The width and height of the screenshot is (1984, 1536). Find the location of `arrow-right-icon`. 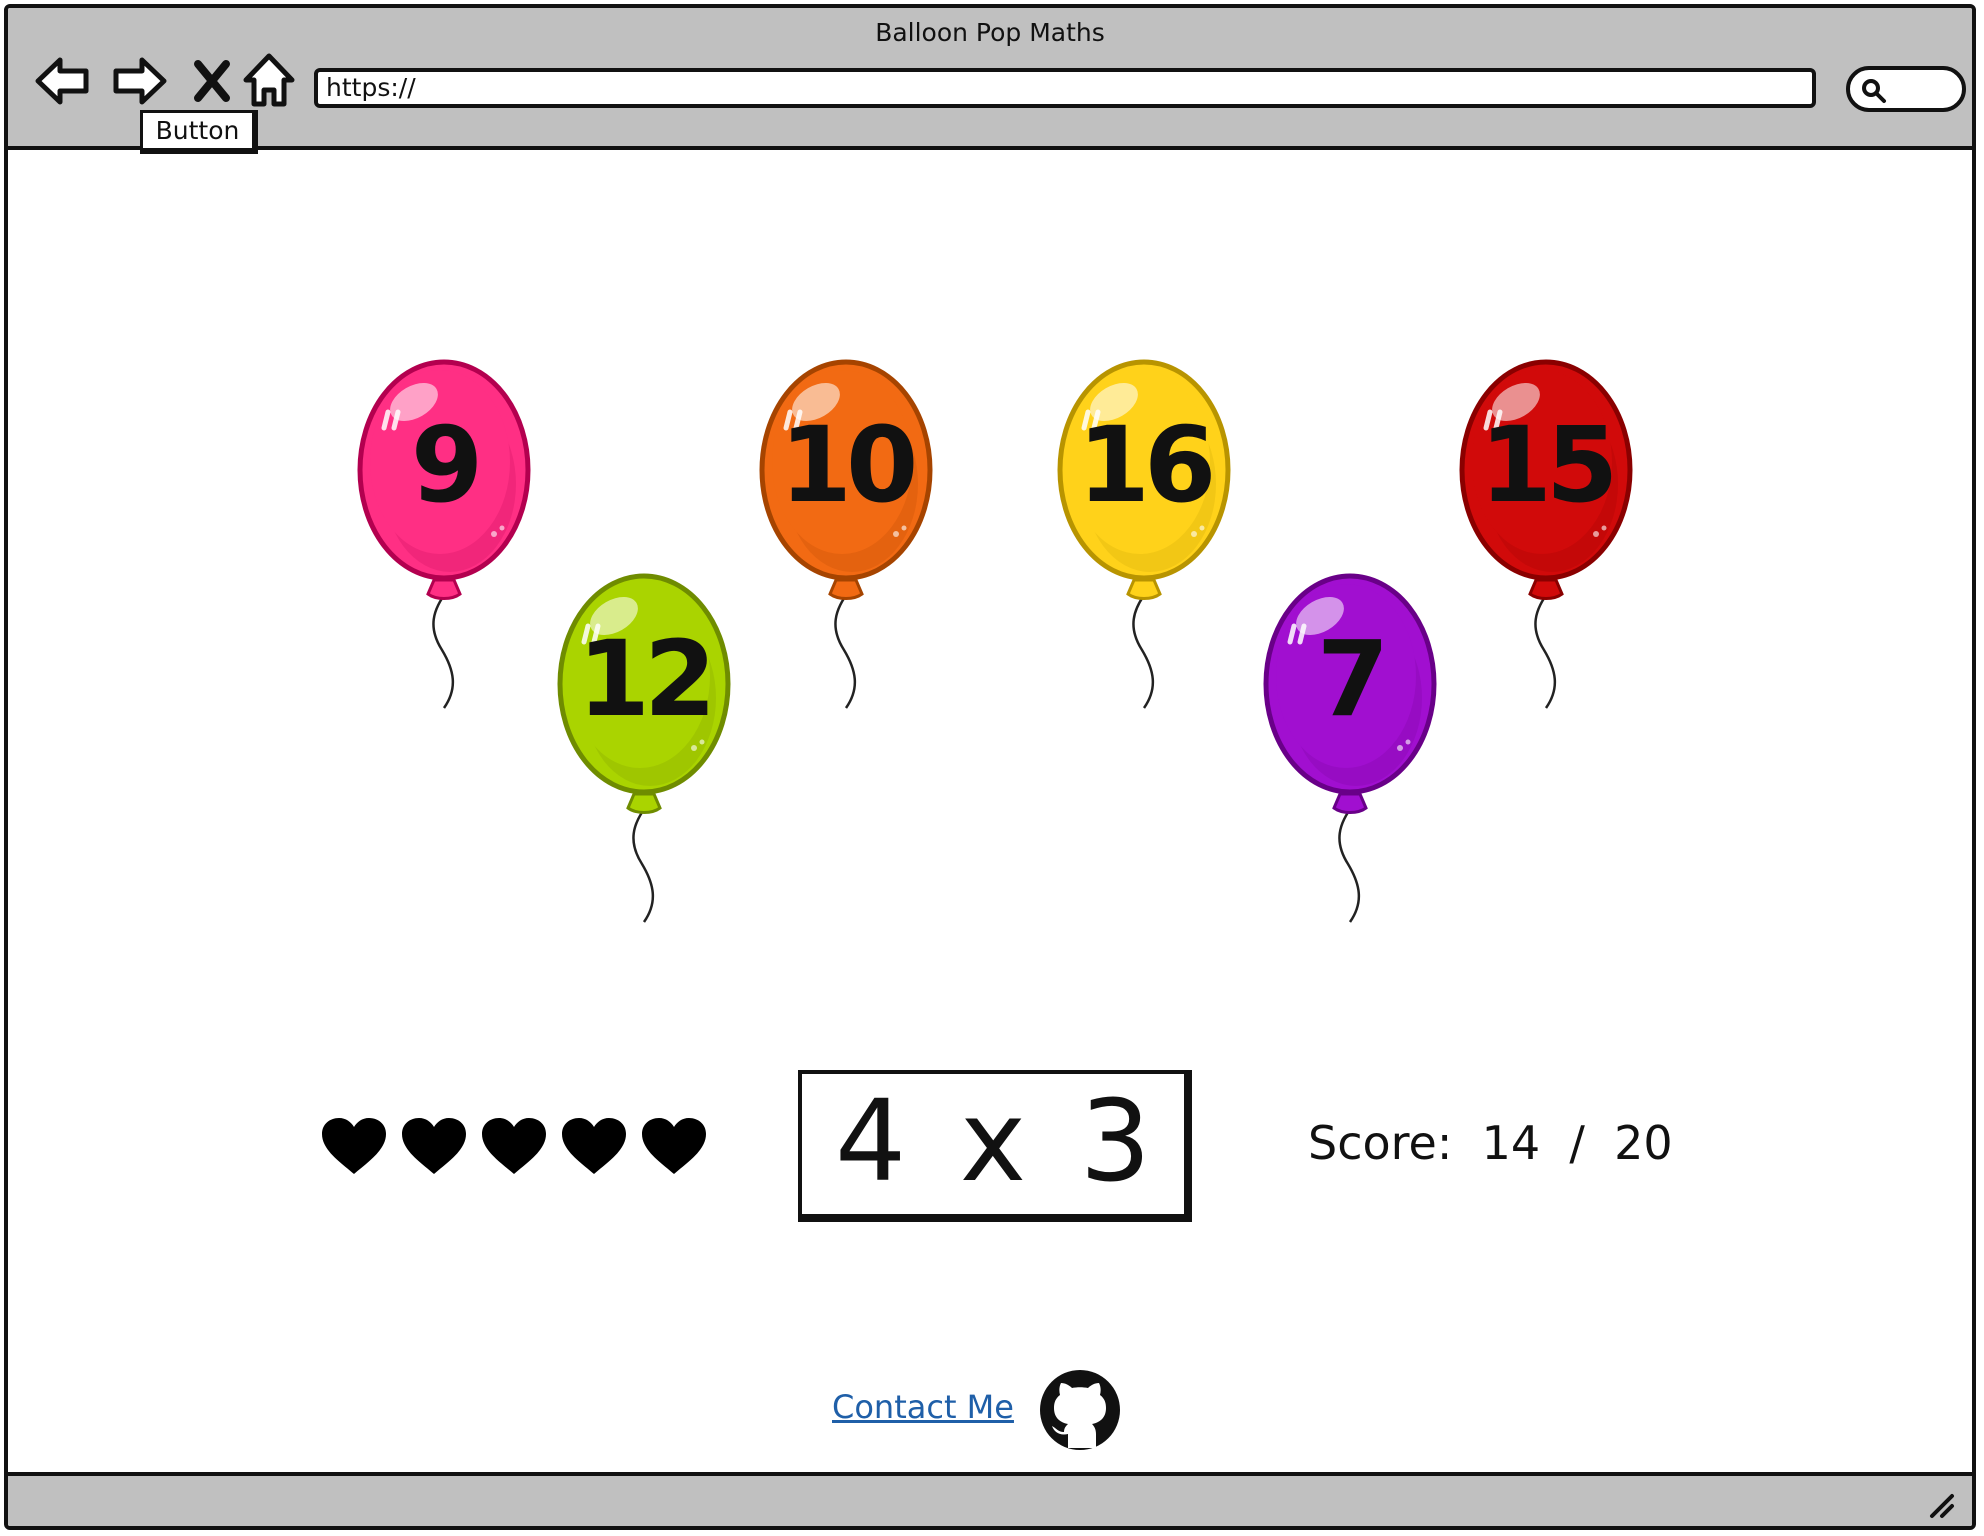

arrow-right-icon is located at coordinates (140, 81).